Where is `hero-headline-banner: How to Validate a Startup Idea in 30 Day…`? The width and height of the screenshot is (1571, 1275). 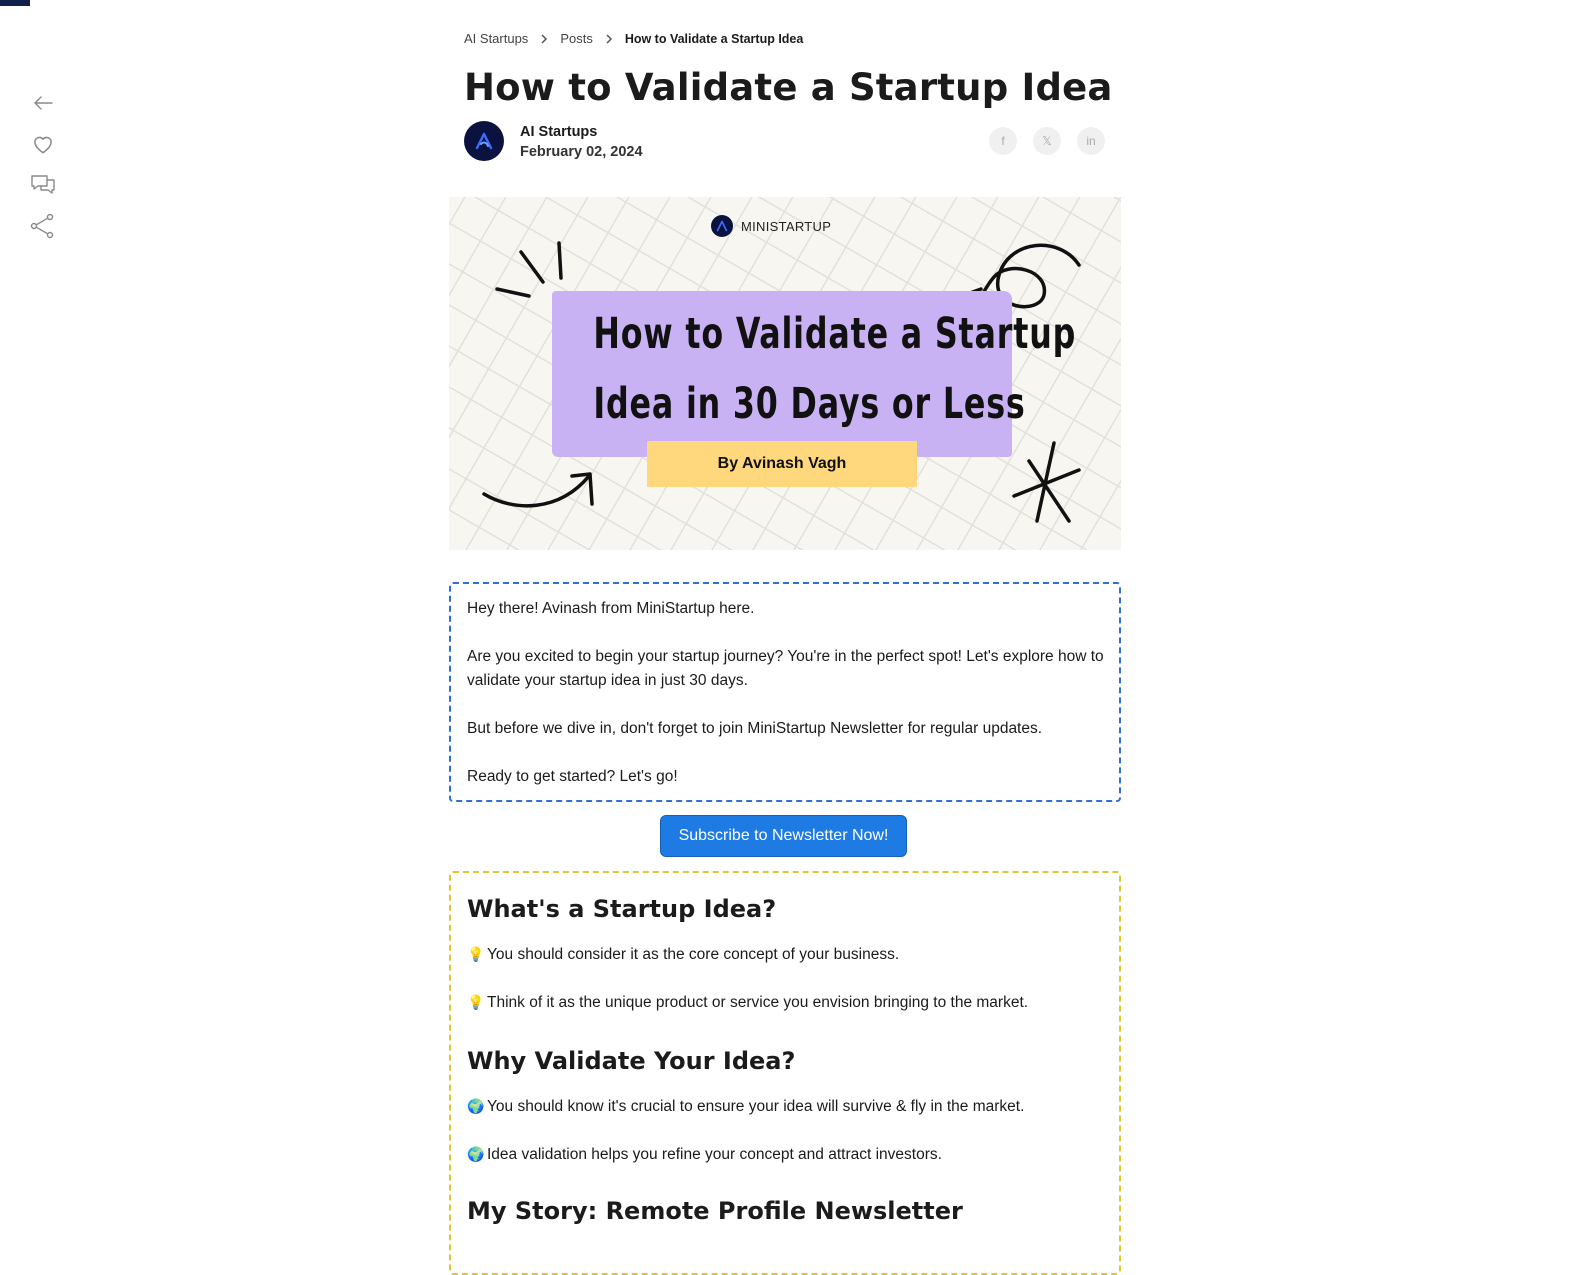 hero-headline-banner: How to Validate a Startup Idea in 30 Day… is located at coordinates (814, 374).